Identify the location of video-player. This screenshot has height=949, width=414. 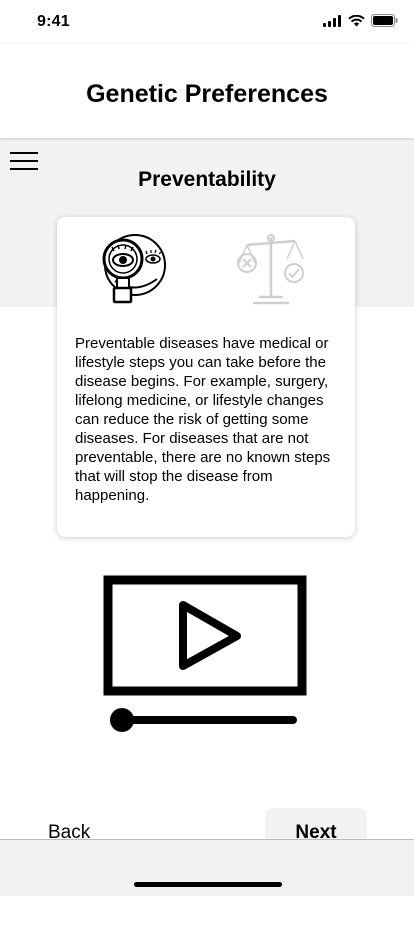
(205, 657).